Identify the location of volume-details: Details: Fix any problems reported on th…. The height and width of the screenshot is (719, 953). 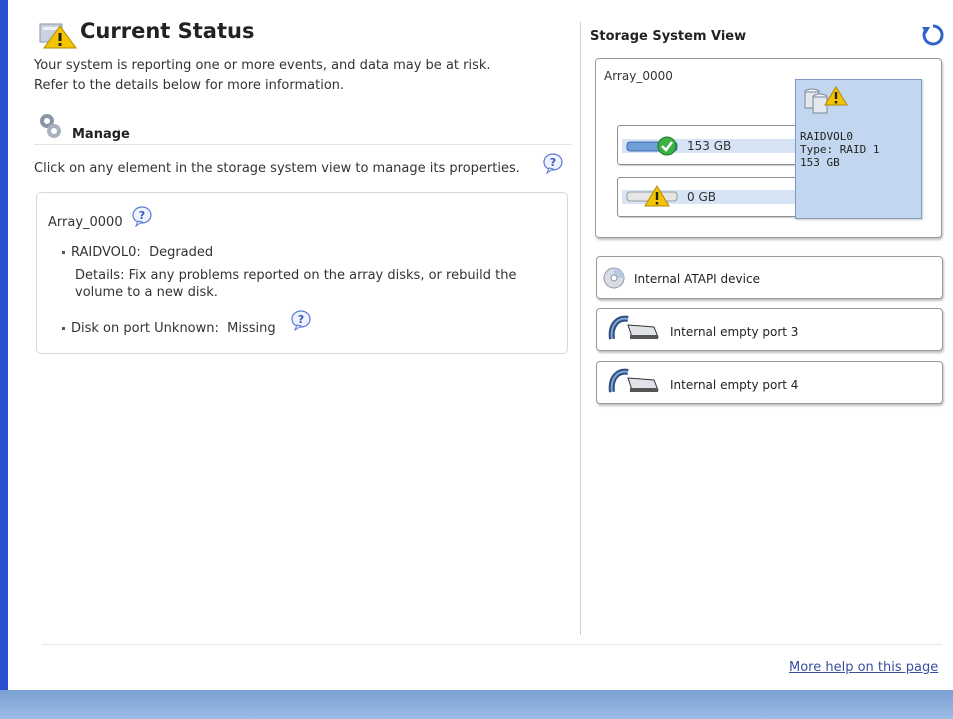
(296, 284).